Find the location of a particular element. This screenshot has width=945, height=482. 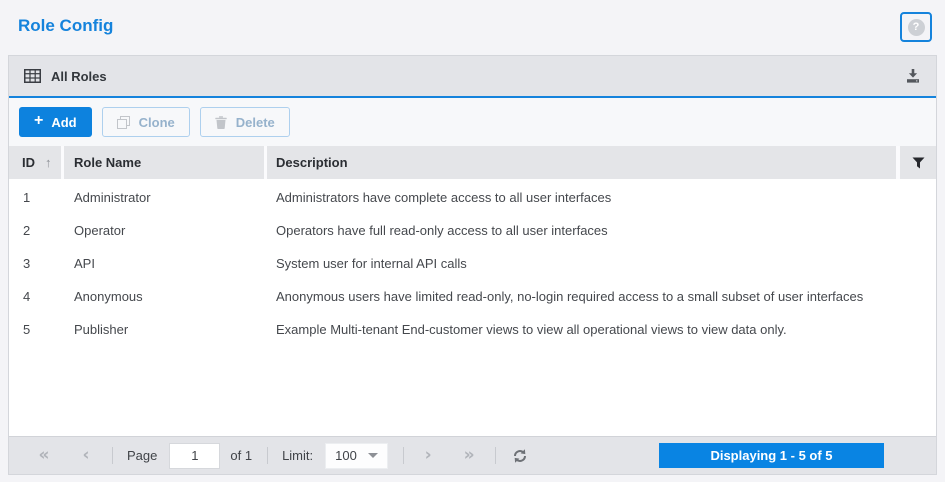

cell-id: 5 is located at coordinates (27, 329).